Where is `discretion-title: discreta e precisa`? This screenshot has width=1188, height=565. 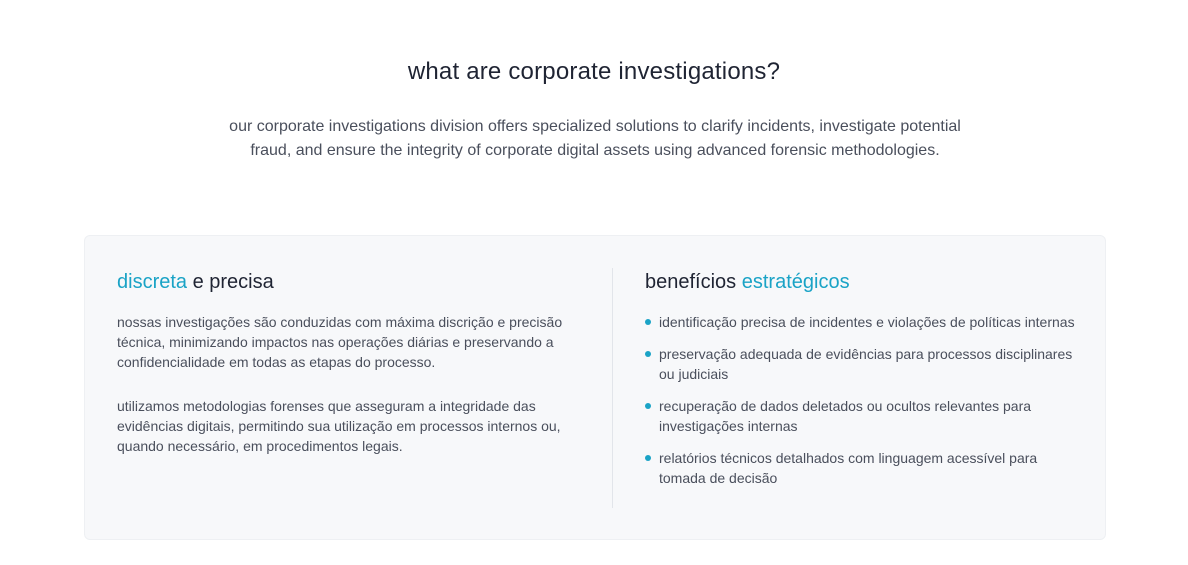 discretion-title: discreta e precisa is located at coordinates (352, 282).